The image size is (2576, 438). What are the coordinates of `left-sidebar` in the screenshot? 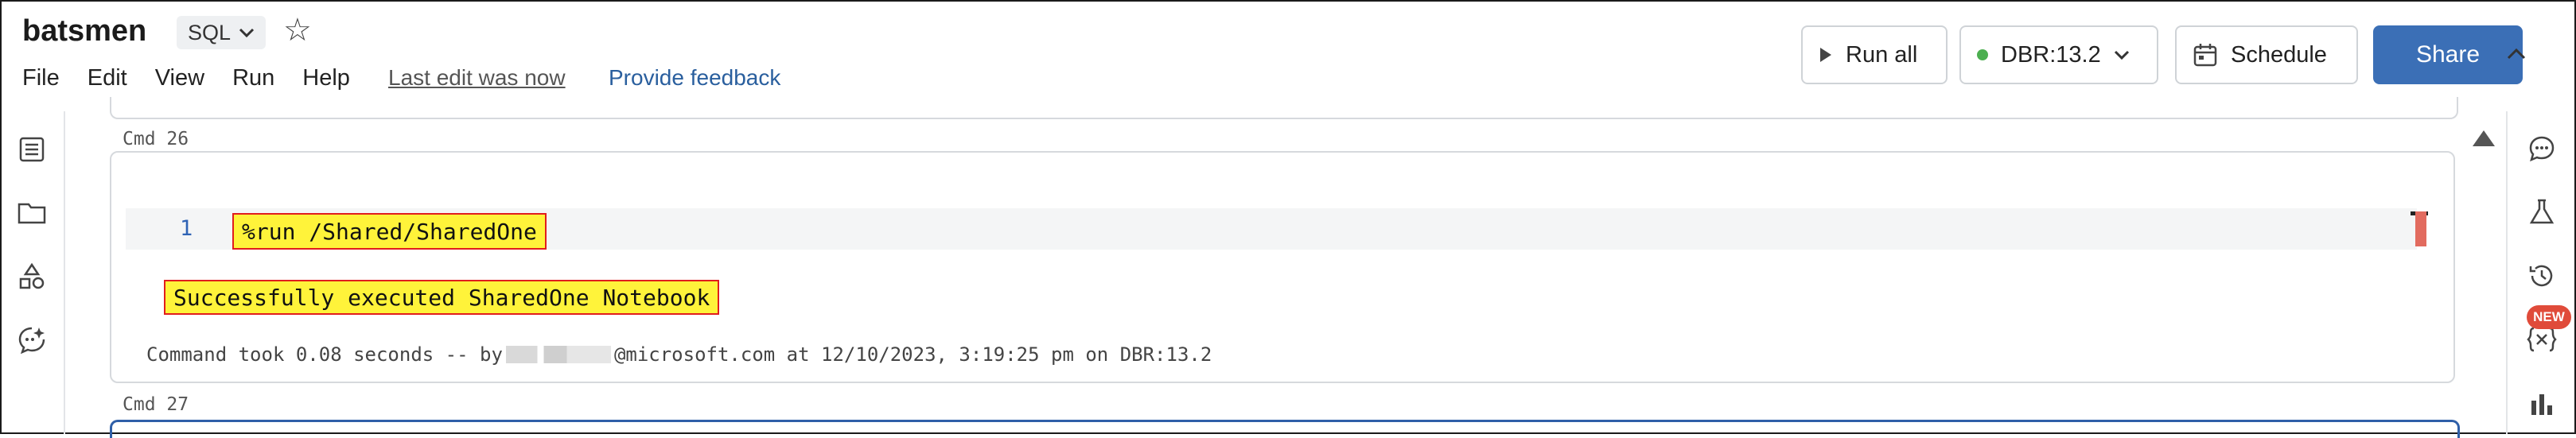 It's located at (32, 273).